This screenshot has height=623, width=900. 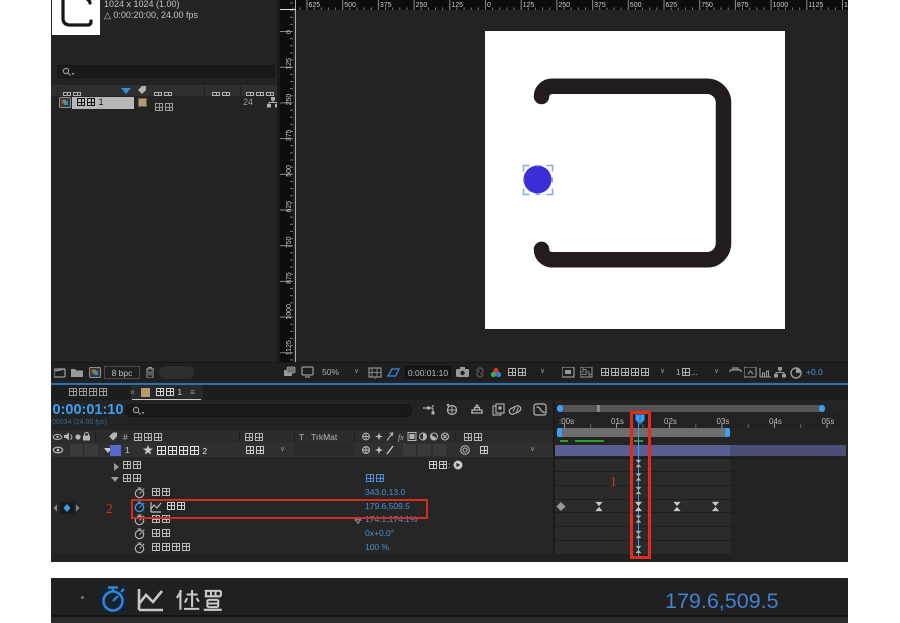 What do you see at coordinates (846, 5) in the screenshot?
I see `svg-text: 1250` at bounding box center [846, 5].